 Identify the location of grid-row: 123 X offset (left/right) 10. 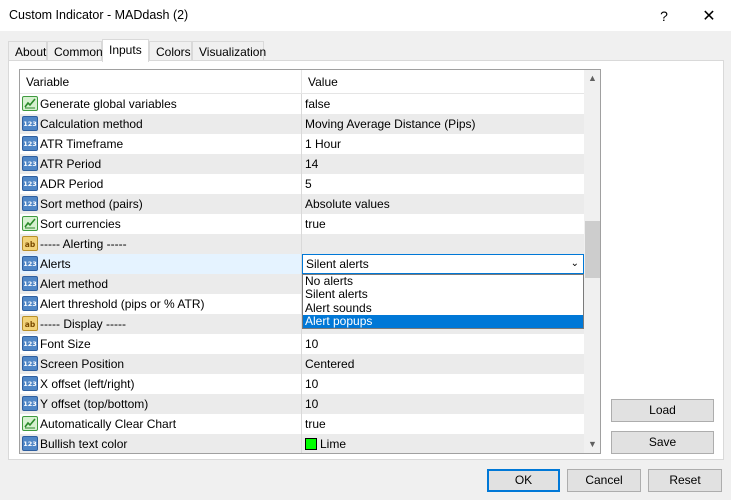
(302, 384).